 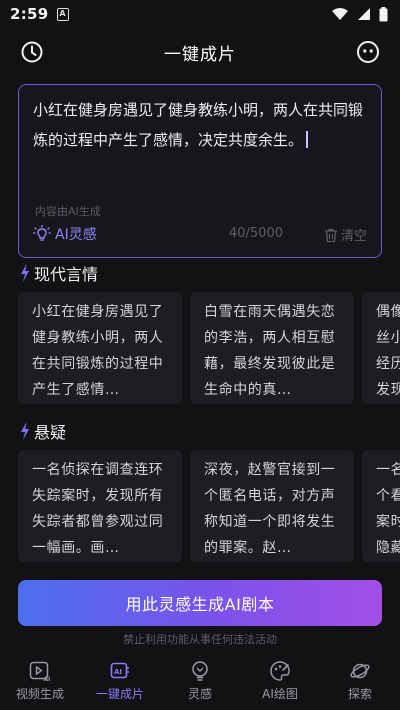 What do you see at coordinates (360, 680) in the screenshot?
I see `tab-explore: 探索` at bounding box center [360, 680].